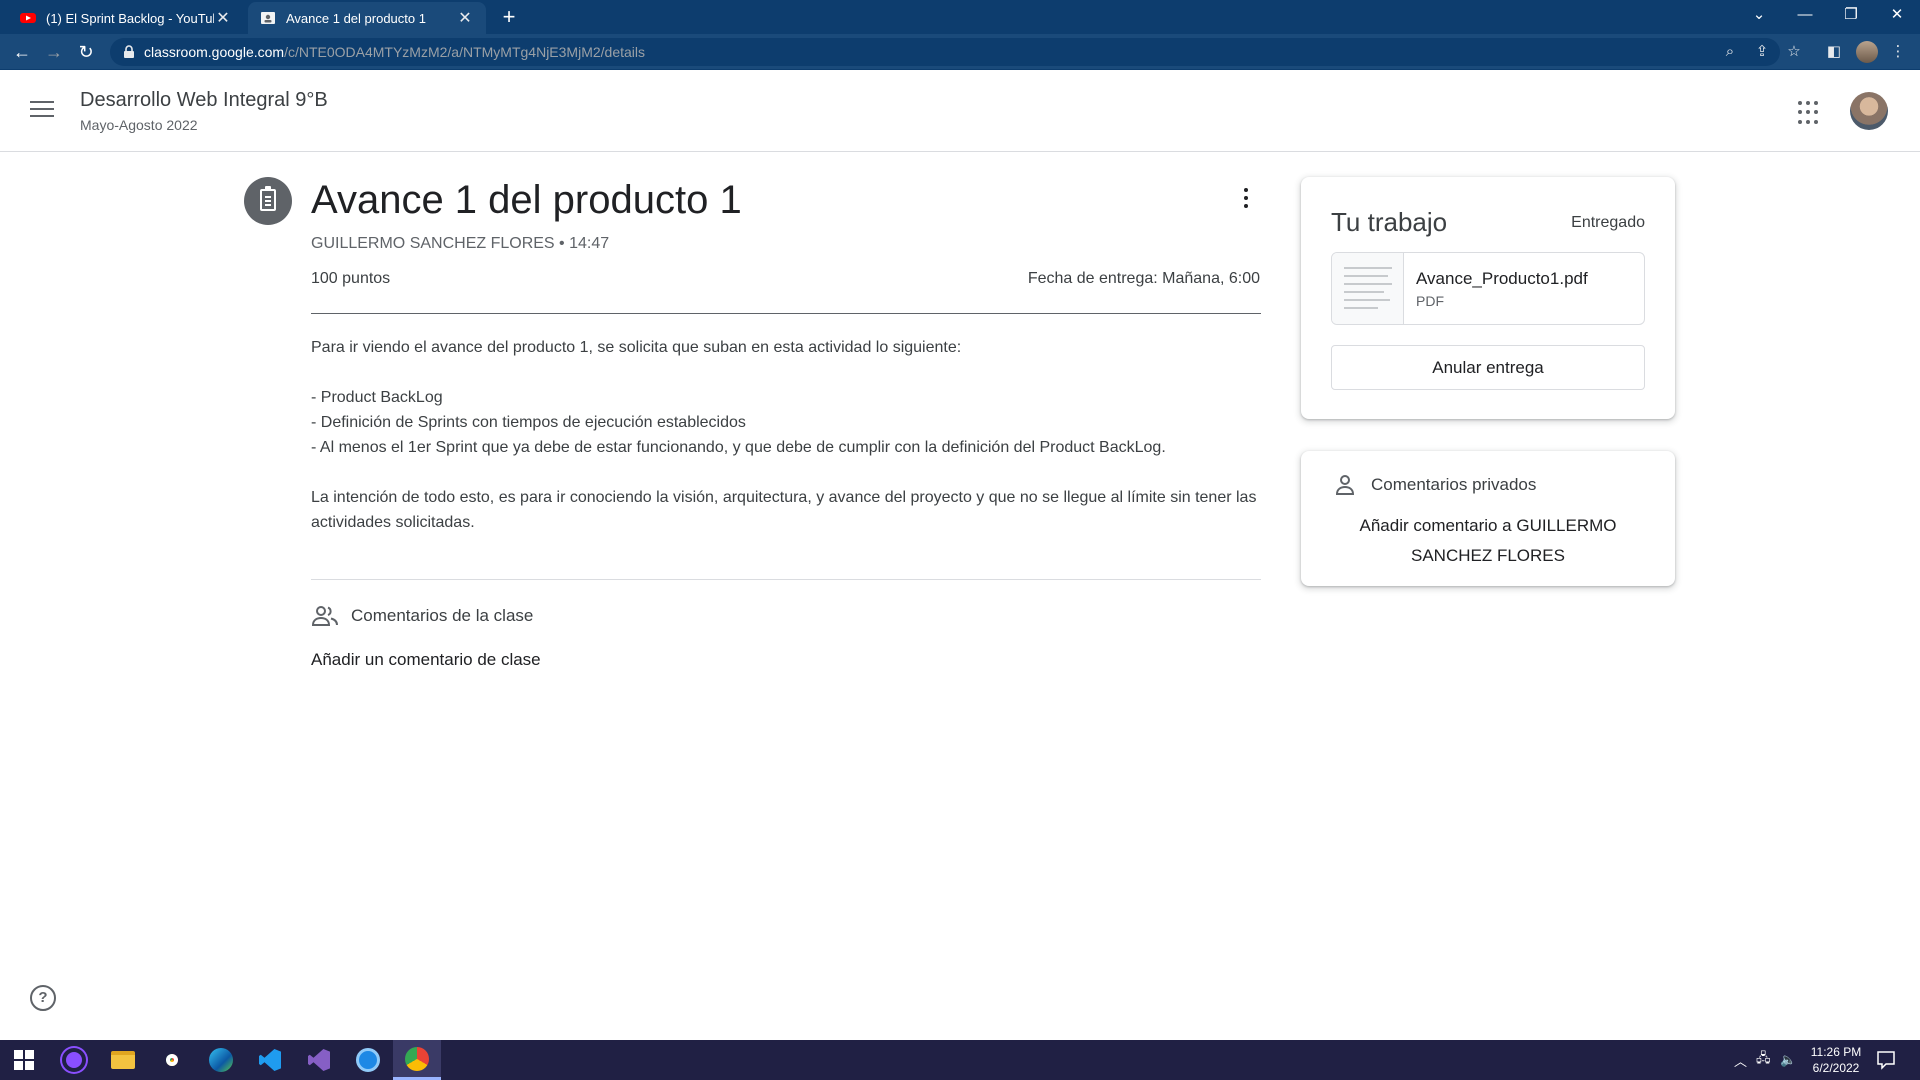  Describe the element at coordinates (1788, 1060) in the screenshot. I see `volume-icon: 🔈` at that location.